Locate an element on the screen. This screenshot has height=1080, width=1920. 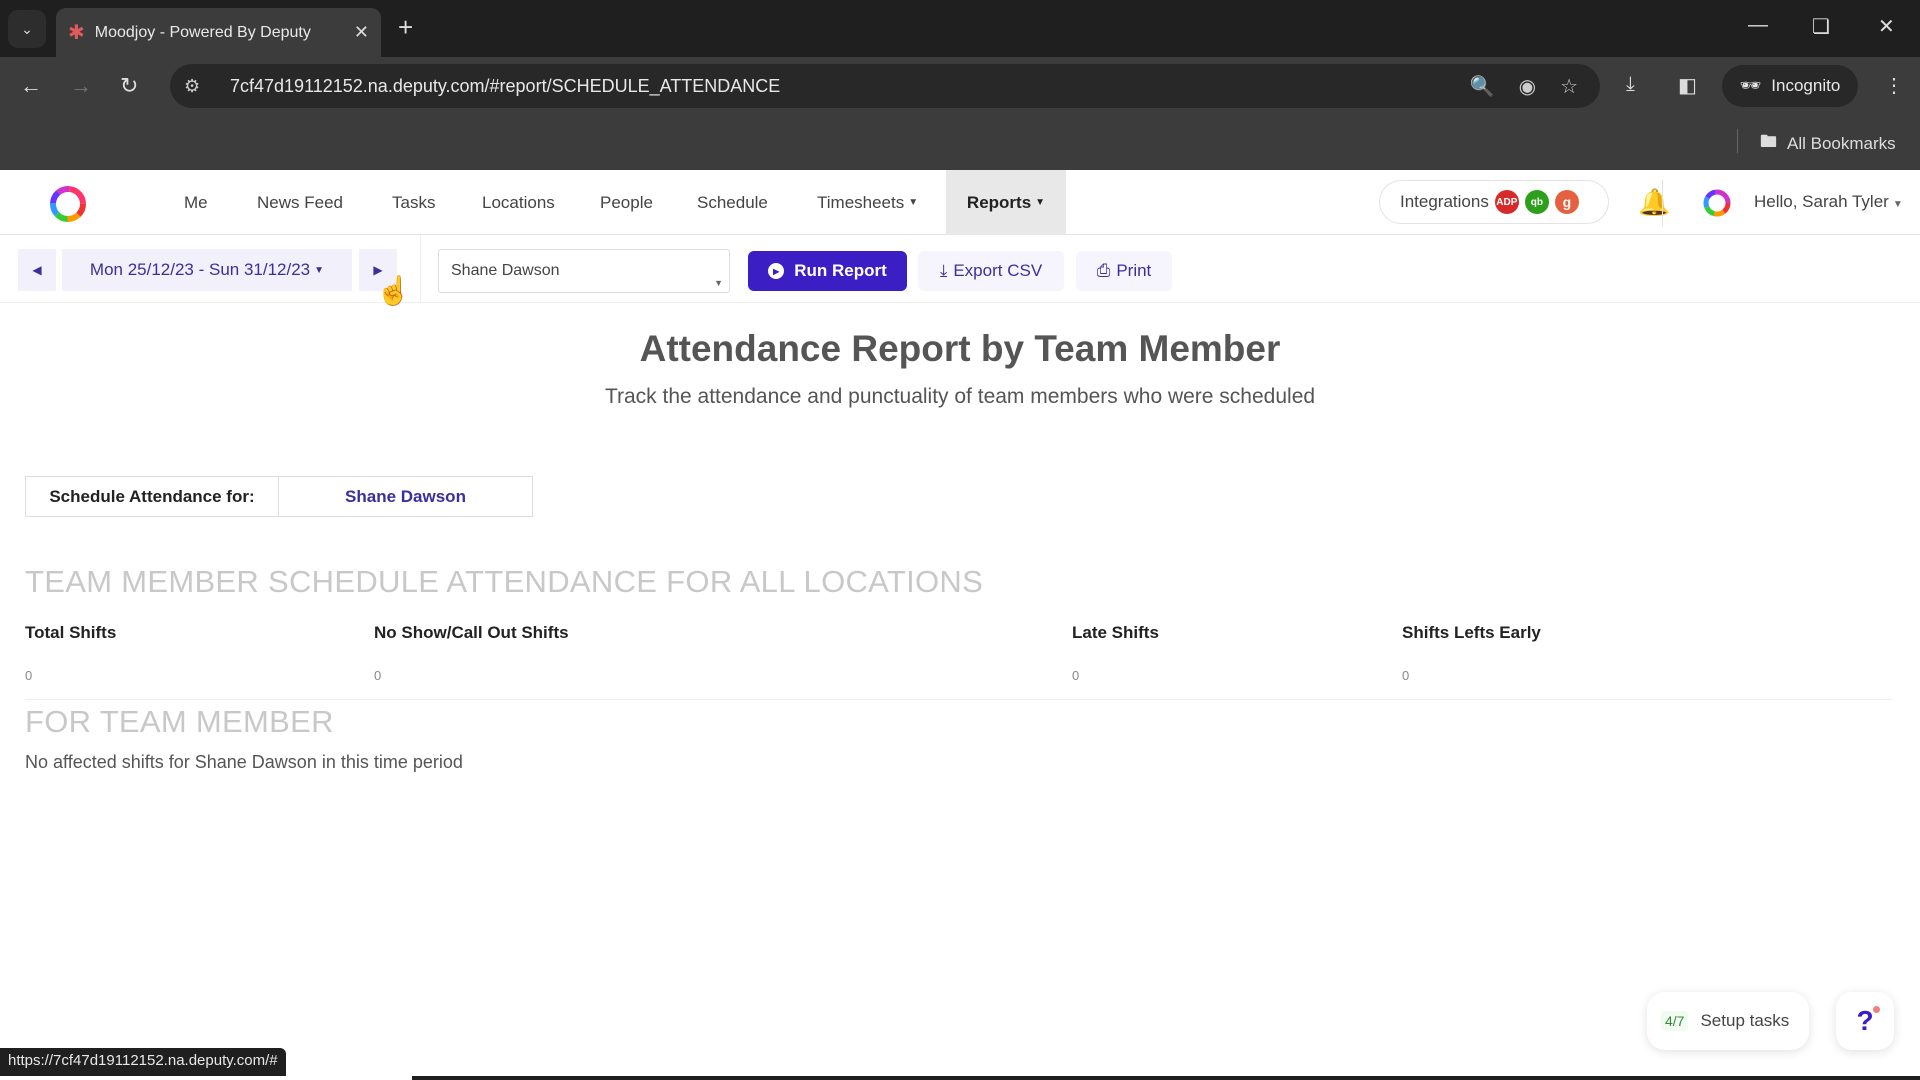
incognito-icon: 🕶 is located at coordinates (1750, 85).